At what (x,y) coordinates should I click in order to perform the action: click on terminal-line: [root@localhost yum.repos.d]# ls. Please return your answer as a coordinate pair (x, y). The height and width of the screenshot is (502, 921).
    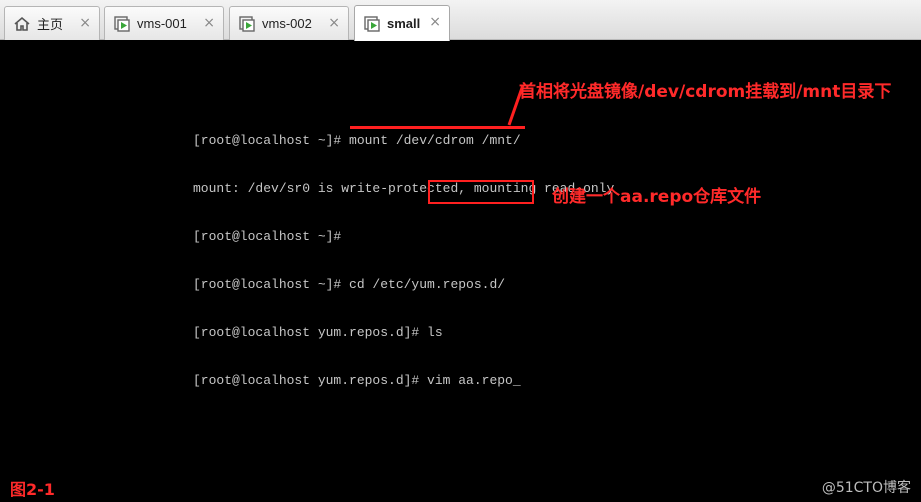
    Looking at the image, I should click on (318, 332).